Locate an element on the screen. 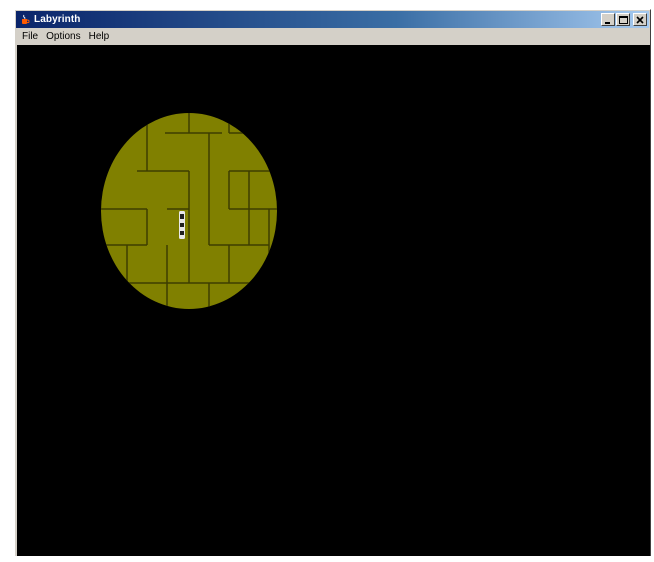  java-cup-icon is located at coordinates (25, 20).